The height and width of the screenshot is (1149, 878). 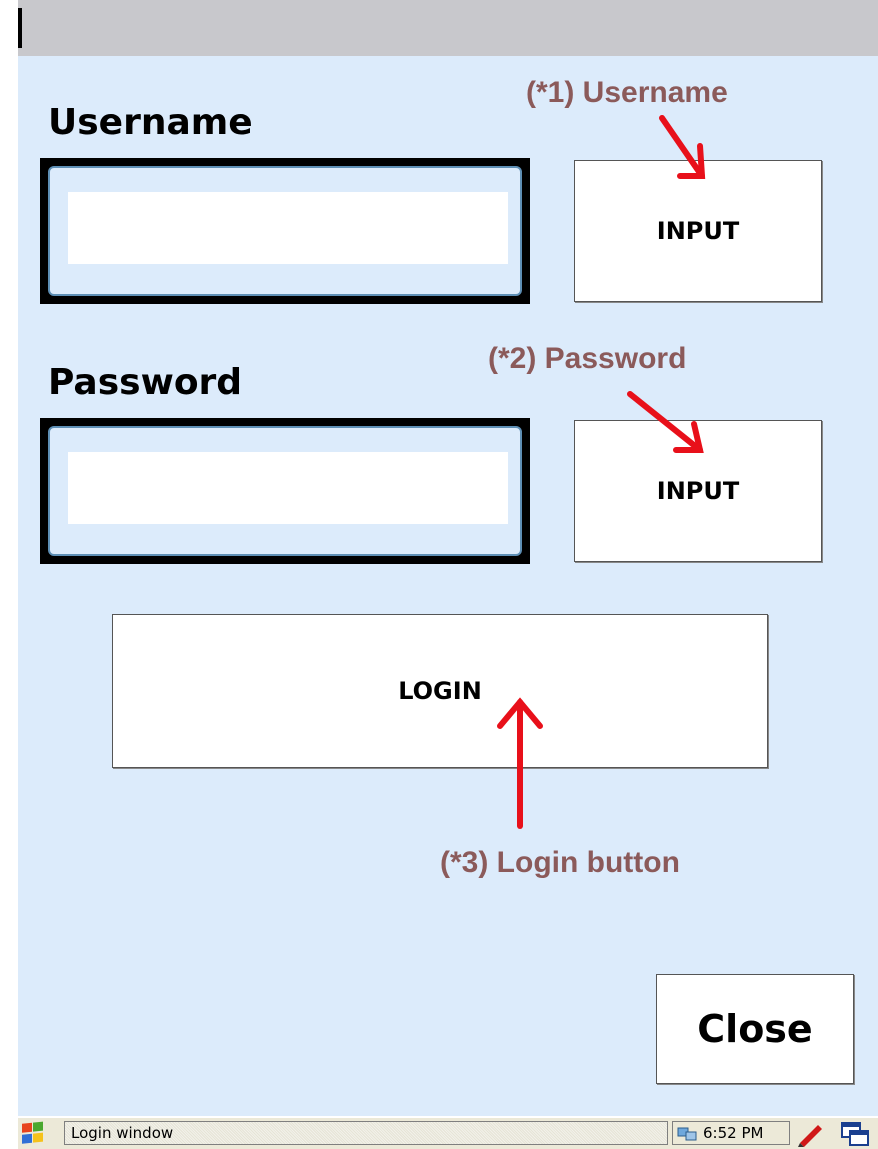 What do you see at coordinates (587, 358) in the screenshot?
I see `annotation-password: (*2) Password` at bounding box center [587, 358].